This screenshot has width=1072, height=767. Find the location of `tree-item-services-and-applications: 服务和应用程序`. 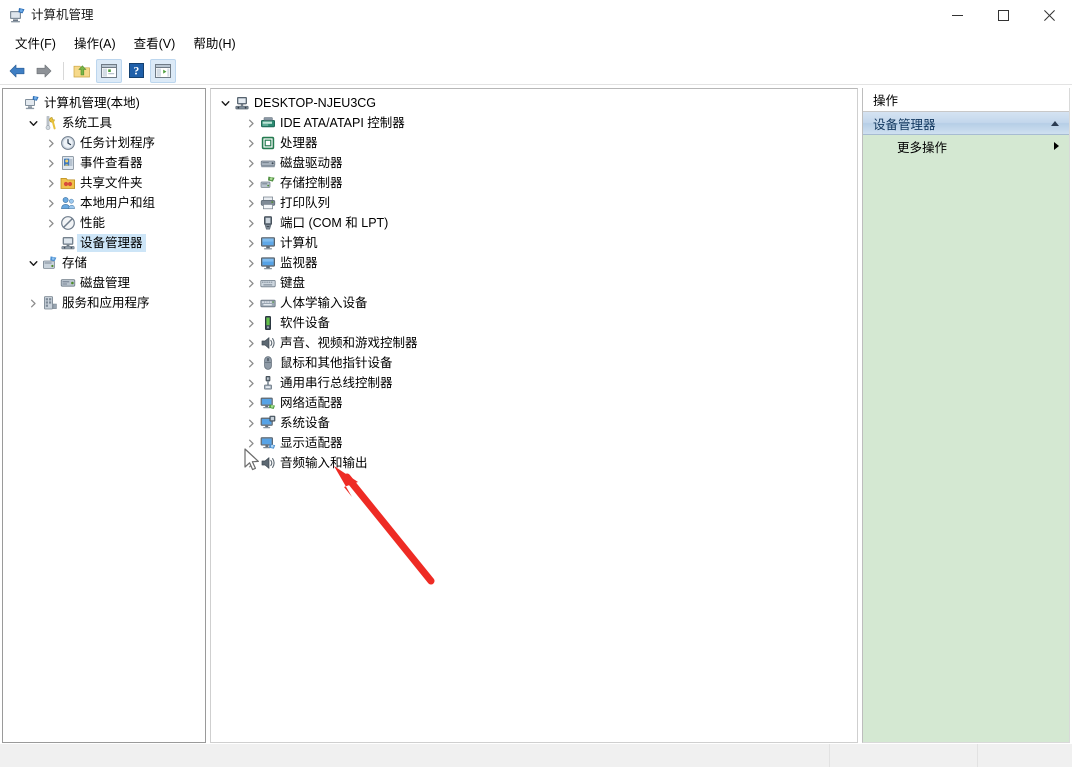

tree-item-services-and-applications: 服务和应用程序 is located at coordinates (104, 303).